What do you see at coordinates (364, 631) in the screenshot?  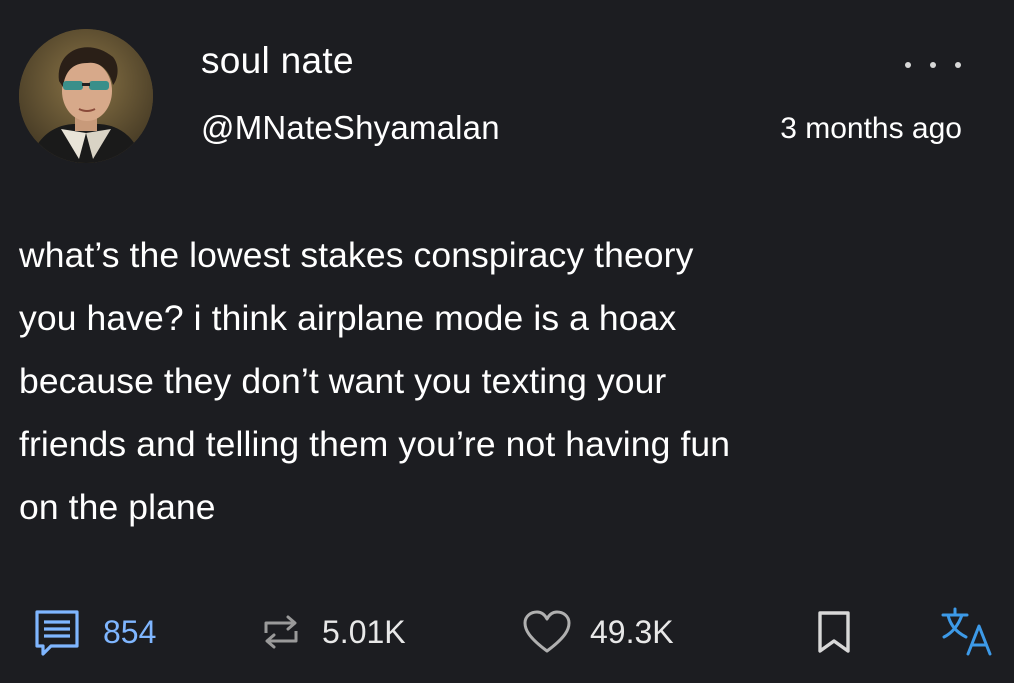 I see `reposts-count: 5.01K` at bounding box center [364, 631].